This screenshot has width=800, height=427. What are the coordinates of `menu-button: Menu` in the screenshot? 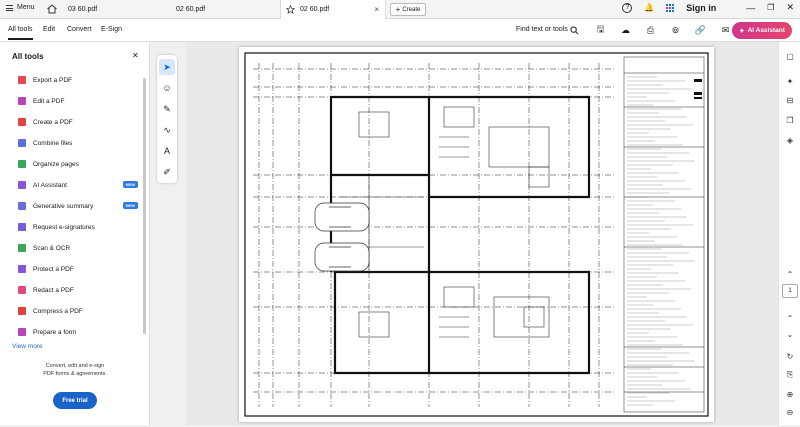 It's located at (20, 7).